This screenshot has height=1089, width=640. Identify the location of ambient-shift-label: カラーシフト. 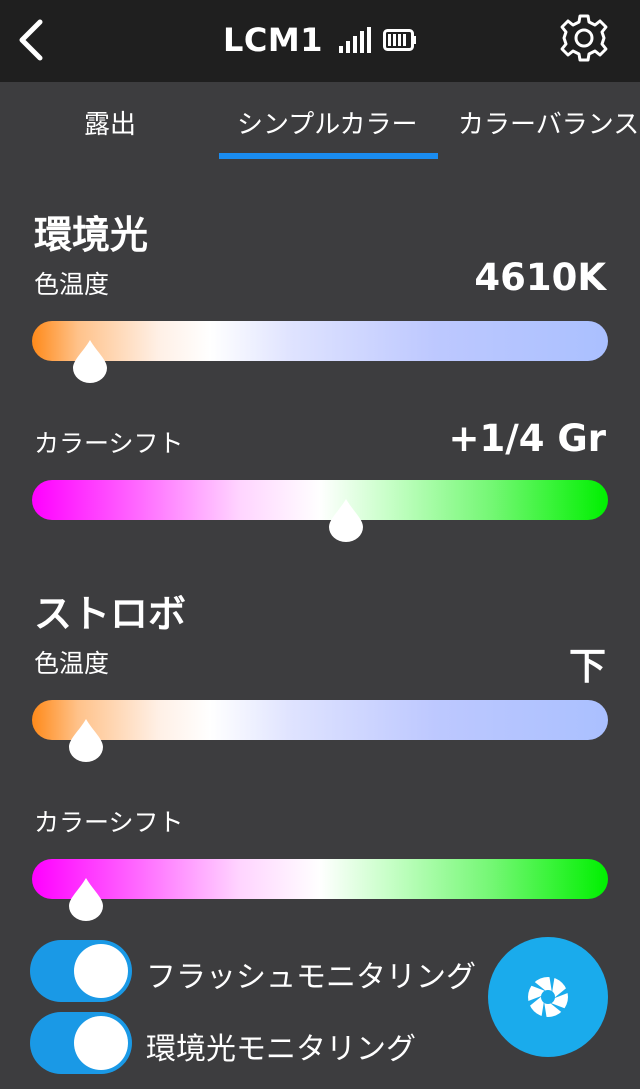
(109, 443).